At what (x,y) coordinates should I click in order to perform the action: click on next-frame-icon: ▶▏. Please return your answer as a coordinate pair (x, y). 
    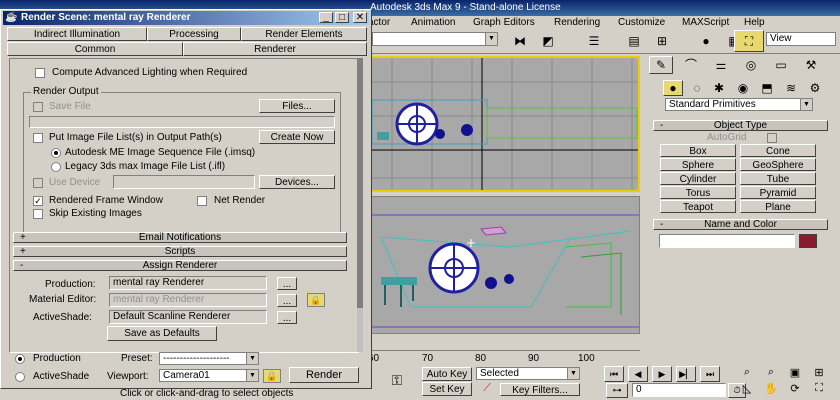
    Looking at the image, I should click on (686, 374).